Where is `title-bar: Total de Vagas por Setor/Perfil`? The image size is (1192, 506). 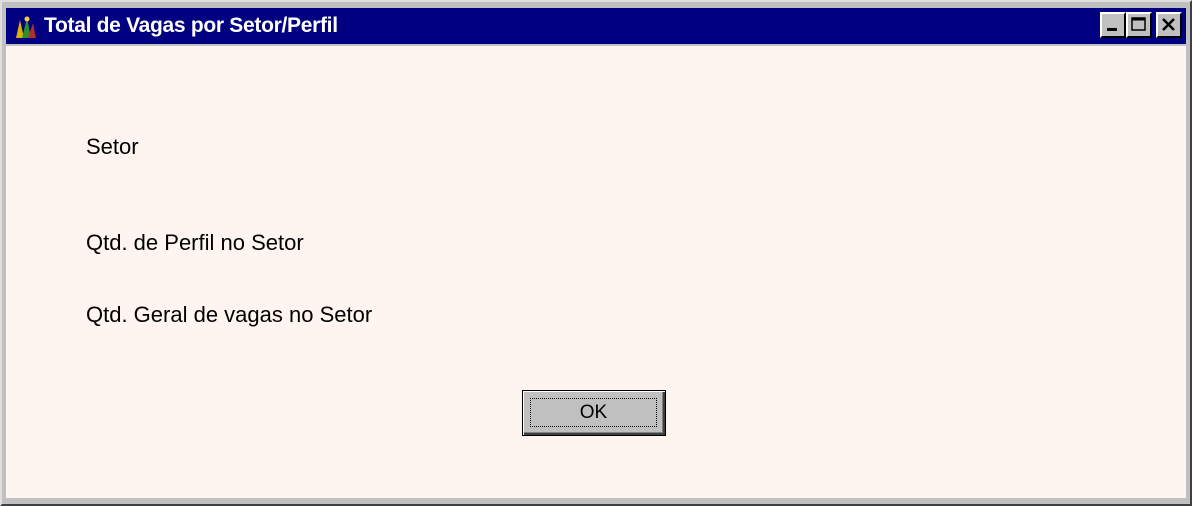 title-bar: Total de Vagas por Setor/Perfil is located at coordinates (596, 26).